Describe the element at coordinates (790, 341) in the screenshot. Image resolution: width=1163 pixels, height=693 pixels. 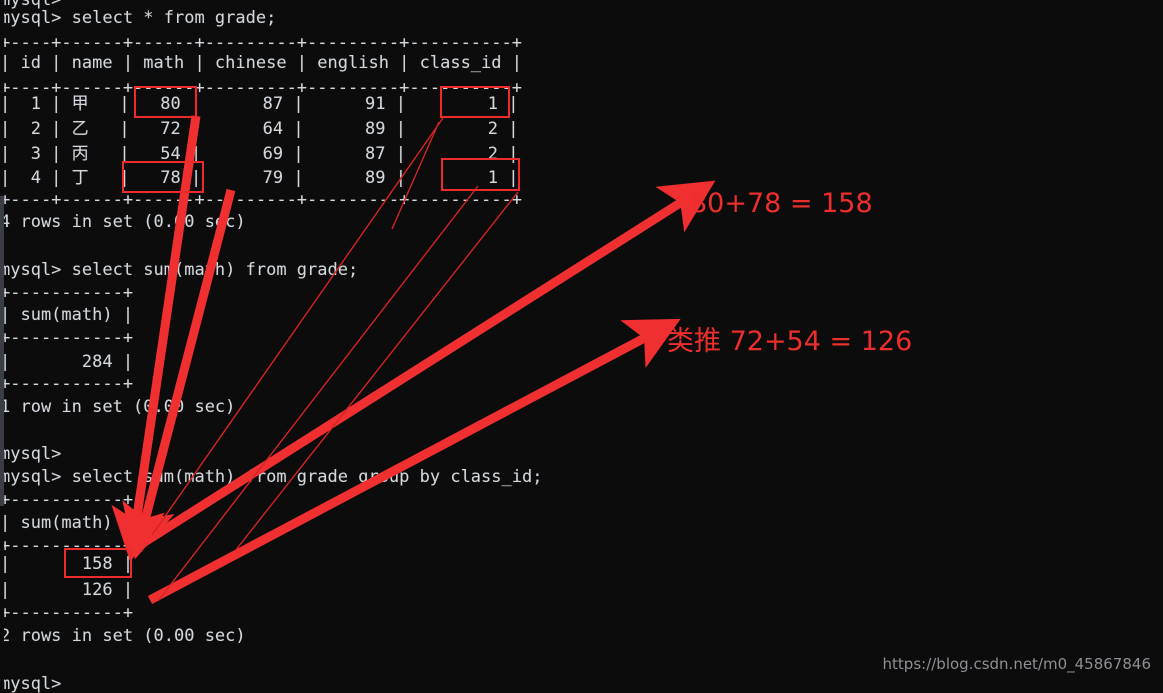
I see `annotation-sum-class2: 类推 72+54 = 126` at that location.